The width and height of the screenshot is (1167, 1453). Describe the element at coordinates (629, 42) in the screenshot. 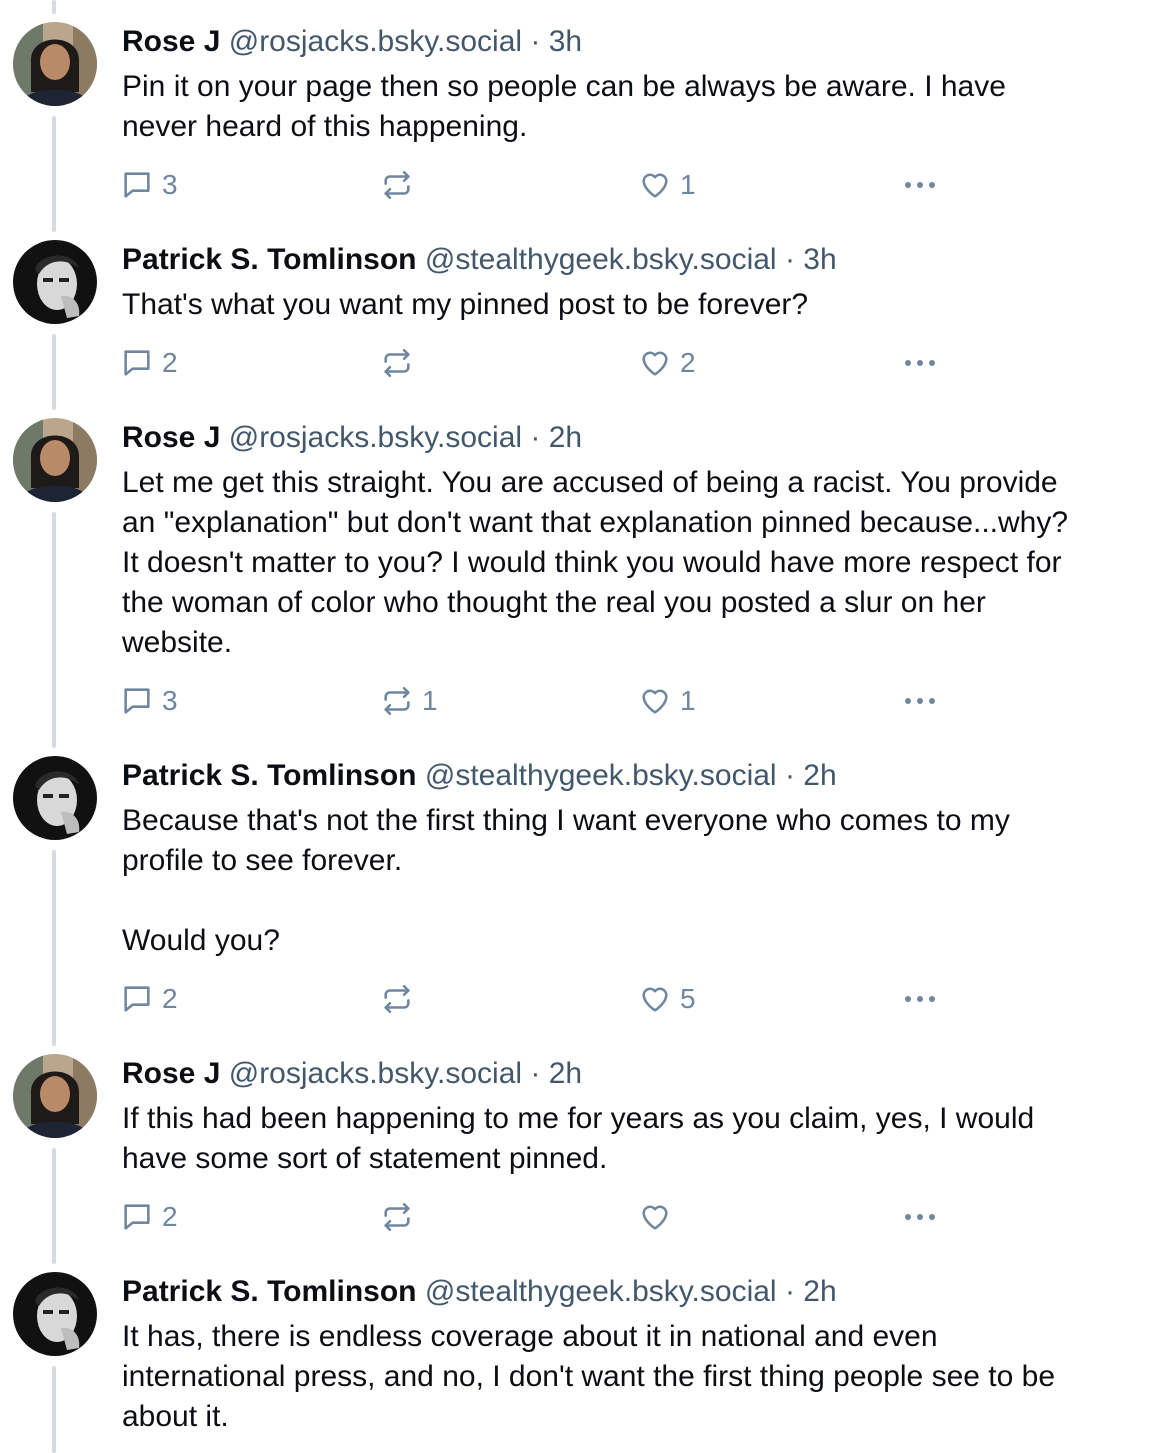

I see `post-meta: Rose J @rosjacks.bsky.social · 3h` at that location.